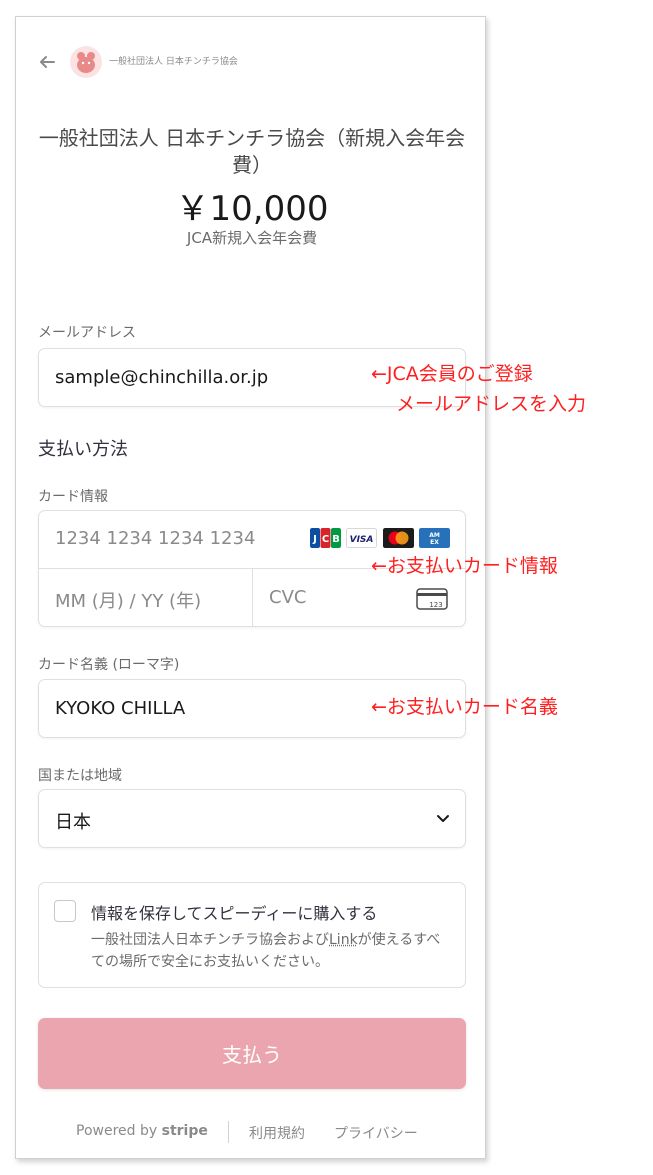 Image resolution: width=653 pixels, height=1175 pixels. What do you see at coordinates (464, 566) in the screenshot?
I see `card-annotation: ←お支払いカード情報` at bounding box center [464, 566].